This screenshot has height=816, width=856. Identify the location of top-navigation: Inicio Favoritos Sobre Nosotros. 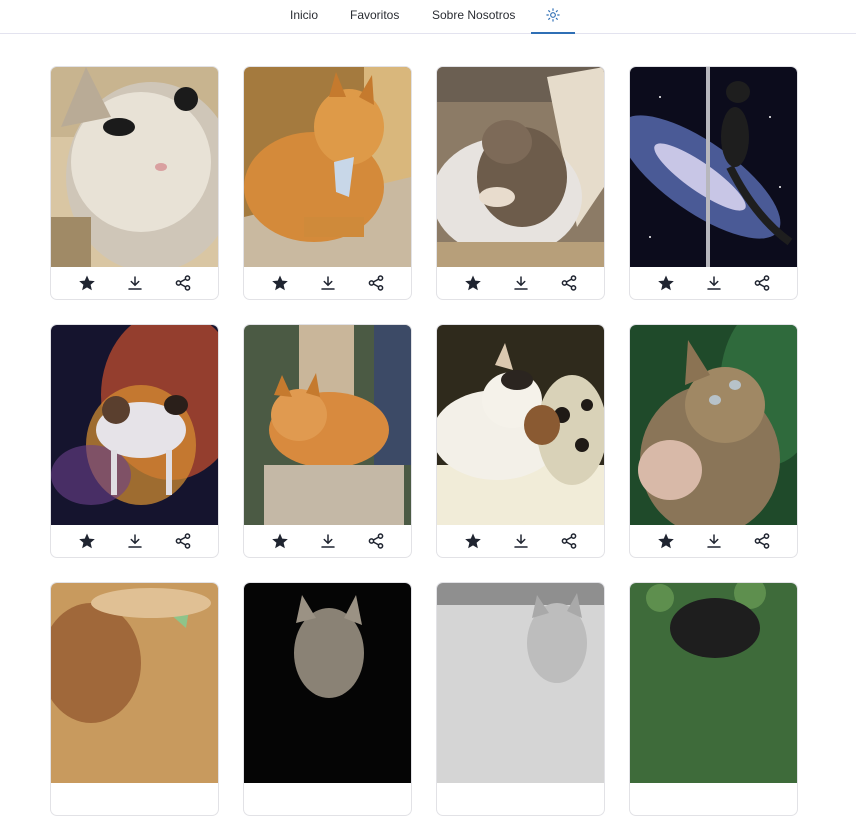
(428, 17).